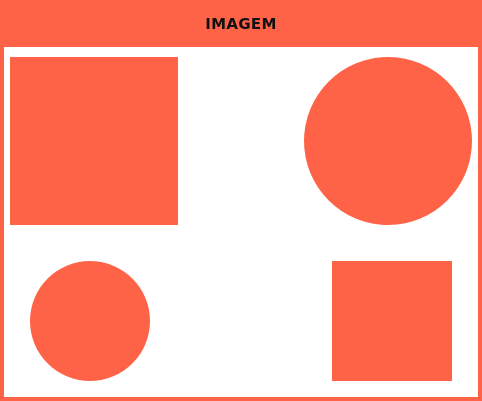 The height and width of the screenshot is (401, 482). What do you see at coordinates (94, 141) in the screenshot?
I see `large-square-shape` at bounding box center [94, 141].